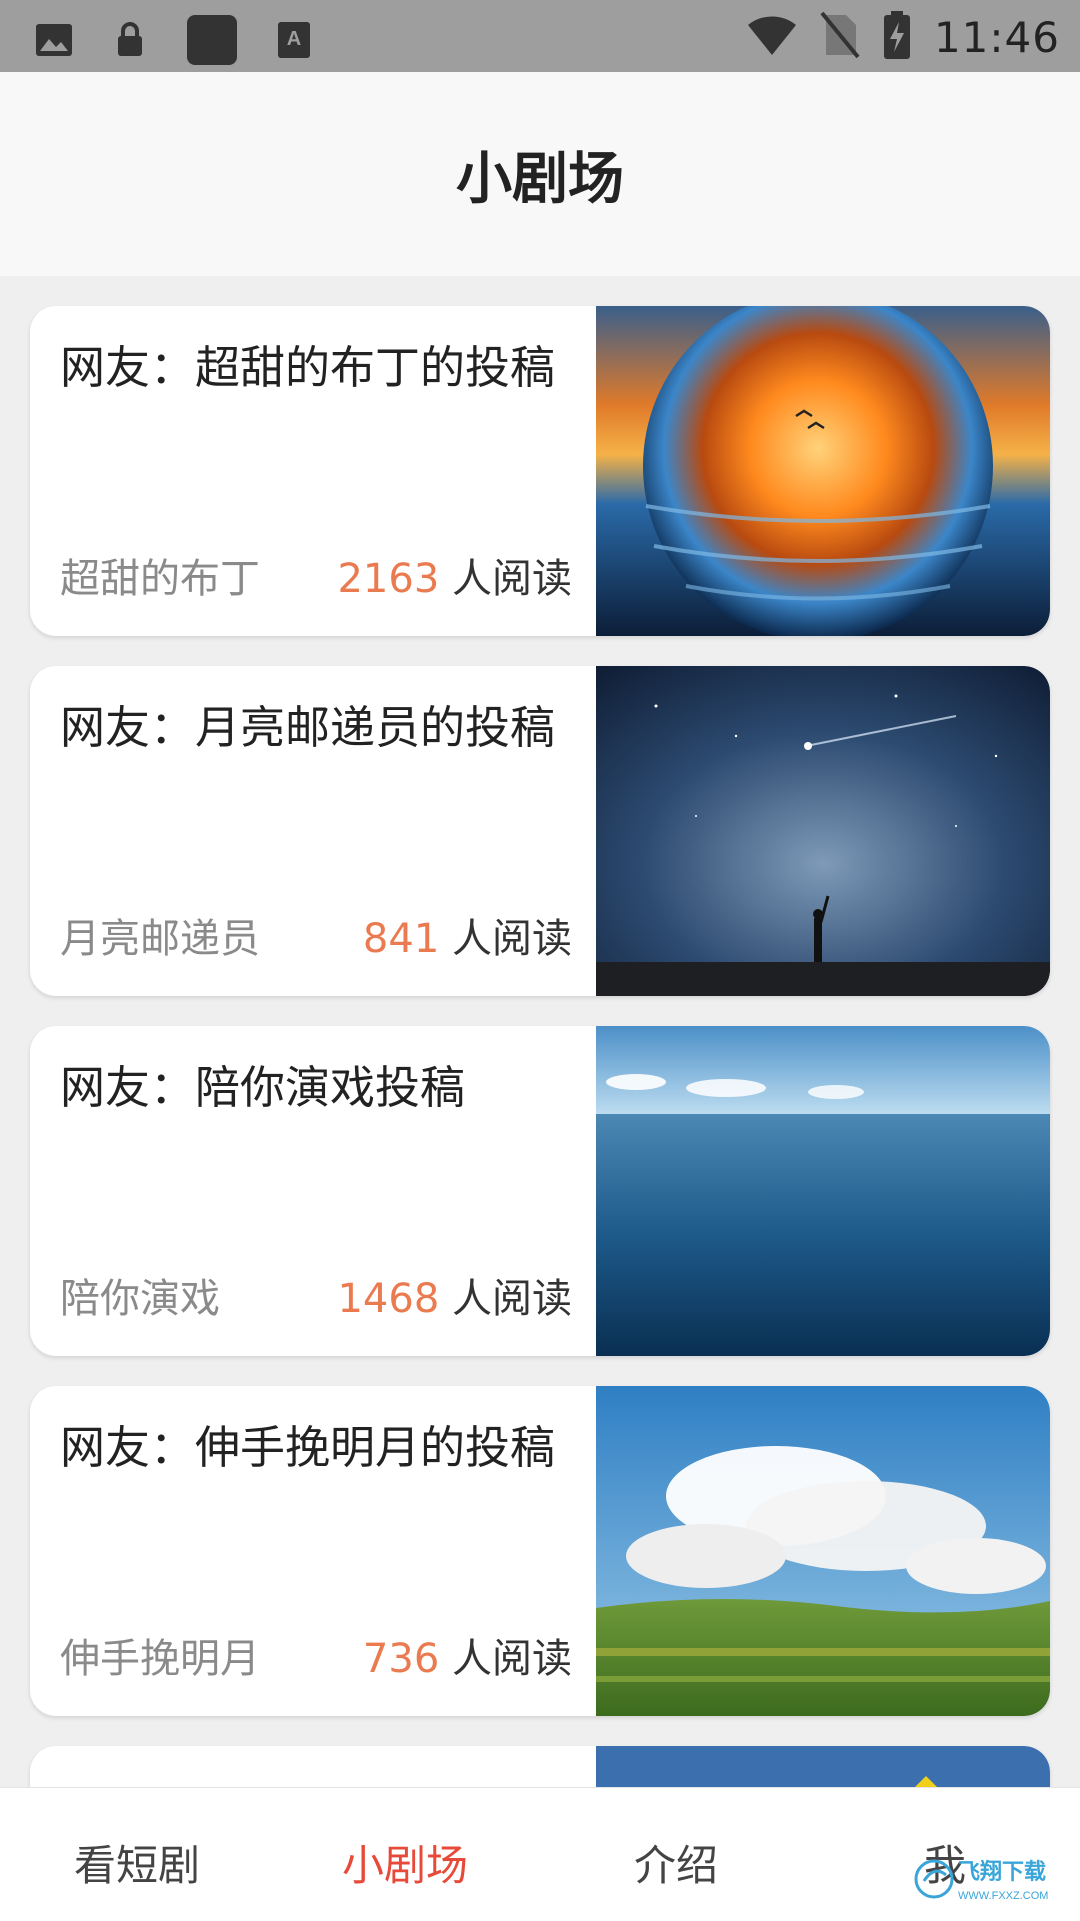  I want to click on watermark-logo: 飞翔下载 WWW.FXXZ.COM, so click(989, 1879).